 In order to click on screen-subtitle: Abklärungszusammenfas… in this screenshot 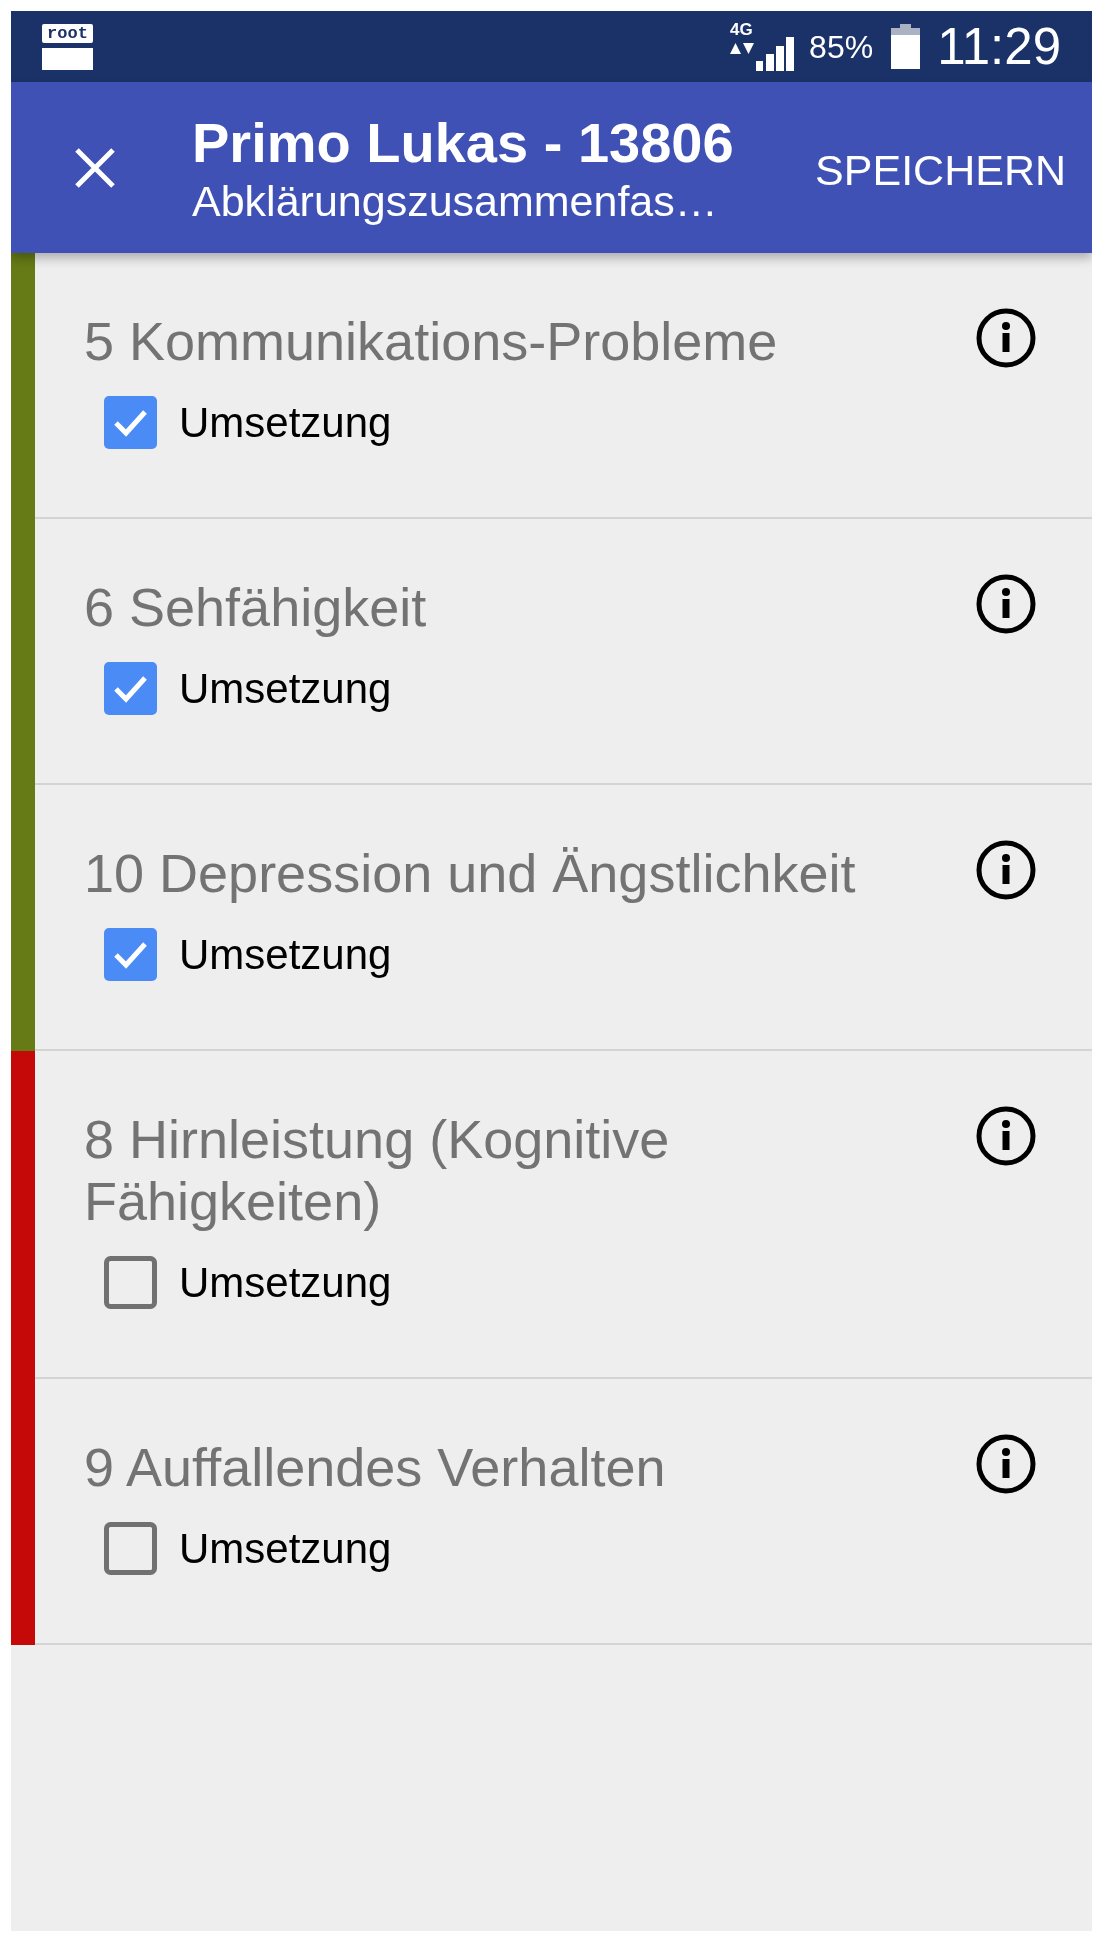, I will do `click(455, 201)`.